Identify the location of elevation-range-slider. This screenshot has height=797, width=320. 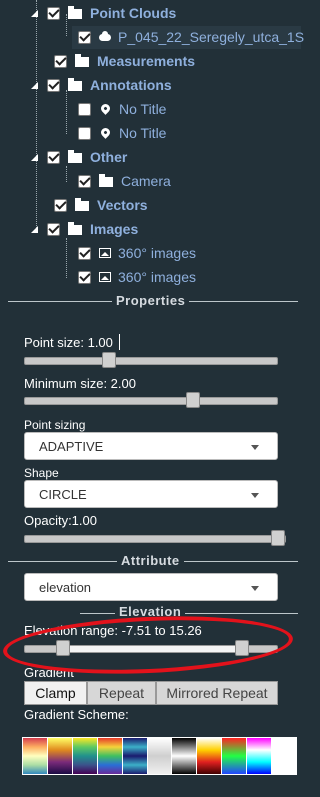
(151, 648).